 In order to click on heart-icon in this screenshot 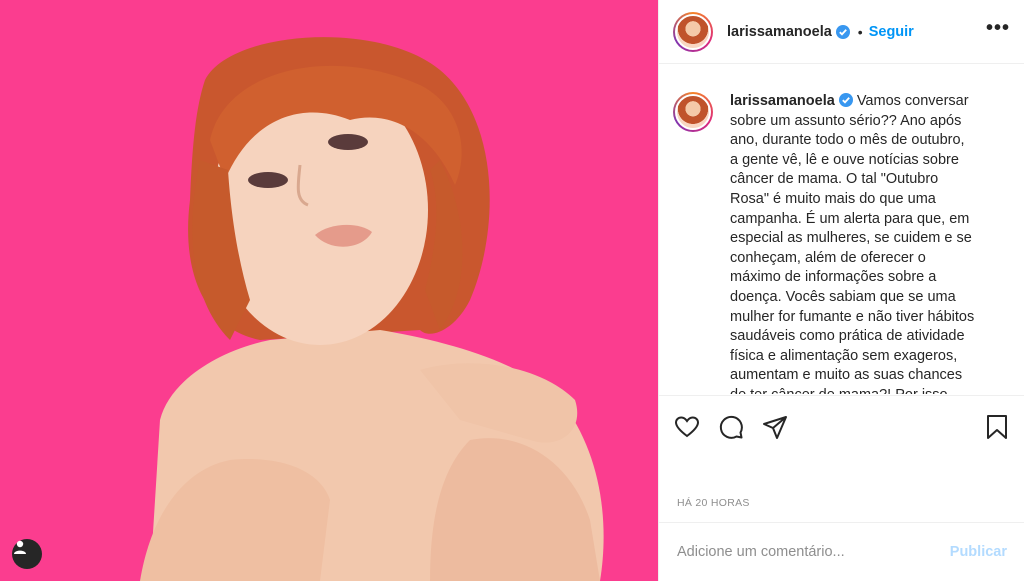, I will do `click(687, 427)`.